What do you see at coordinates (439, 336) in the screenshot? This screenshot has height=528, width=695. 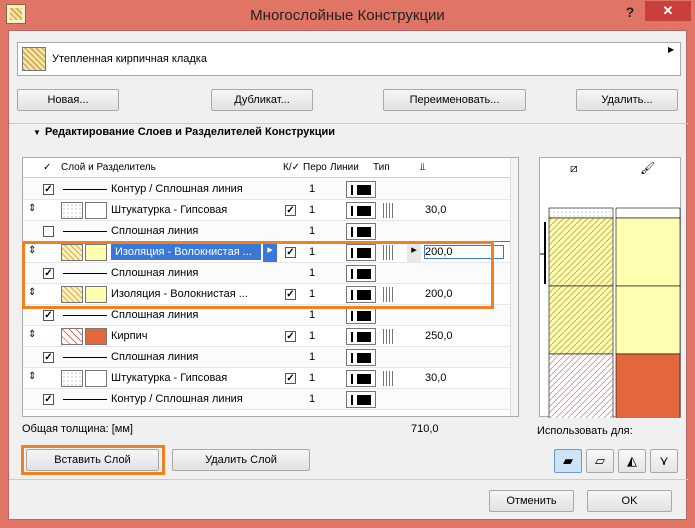 I see `layer-thickness: 250,0` at bounding box center [439, 336].